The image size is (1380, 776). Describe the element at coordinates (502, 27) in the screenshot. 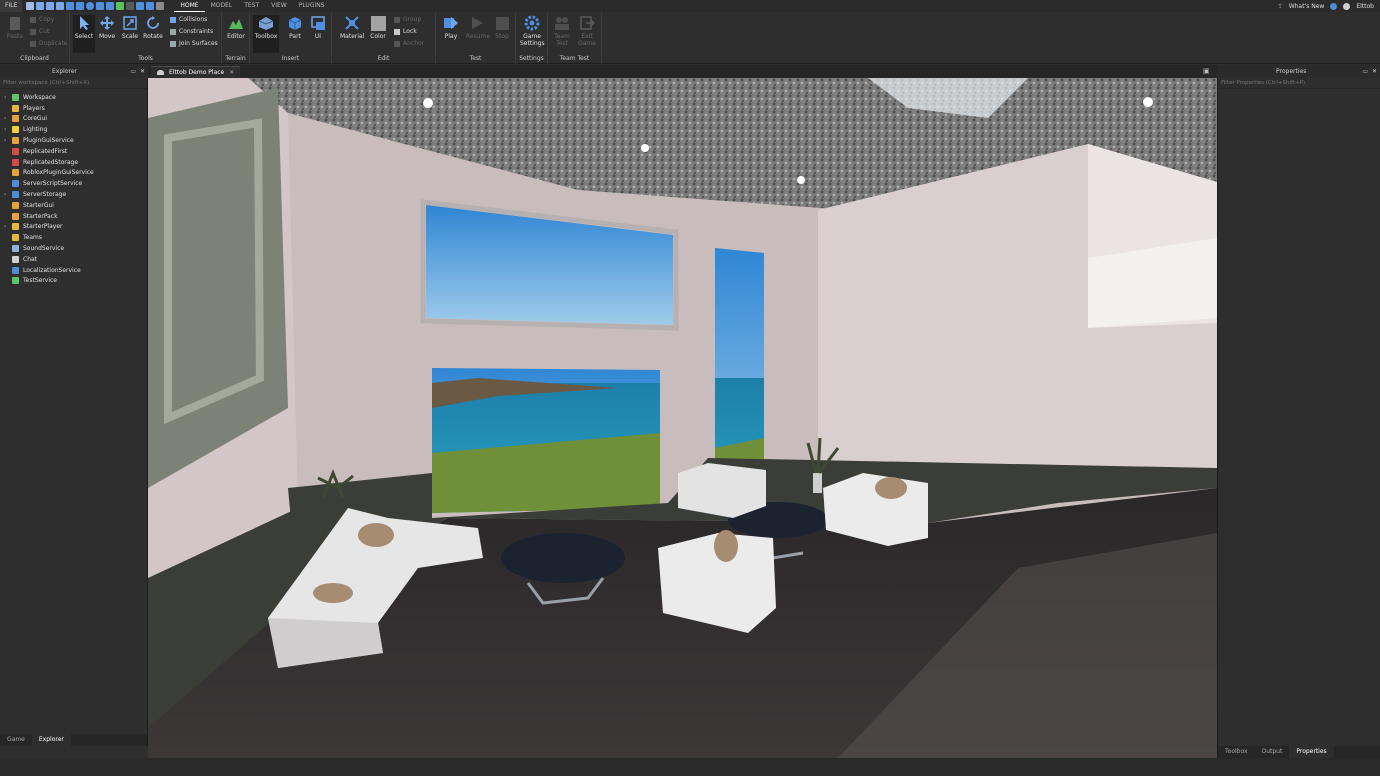

I see `stop-button: Stop` at that location.